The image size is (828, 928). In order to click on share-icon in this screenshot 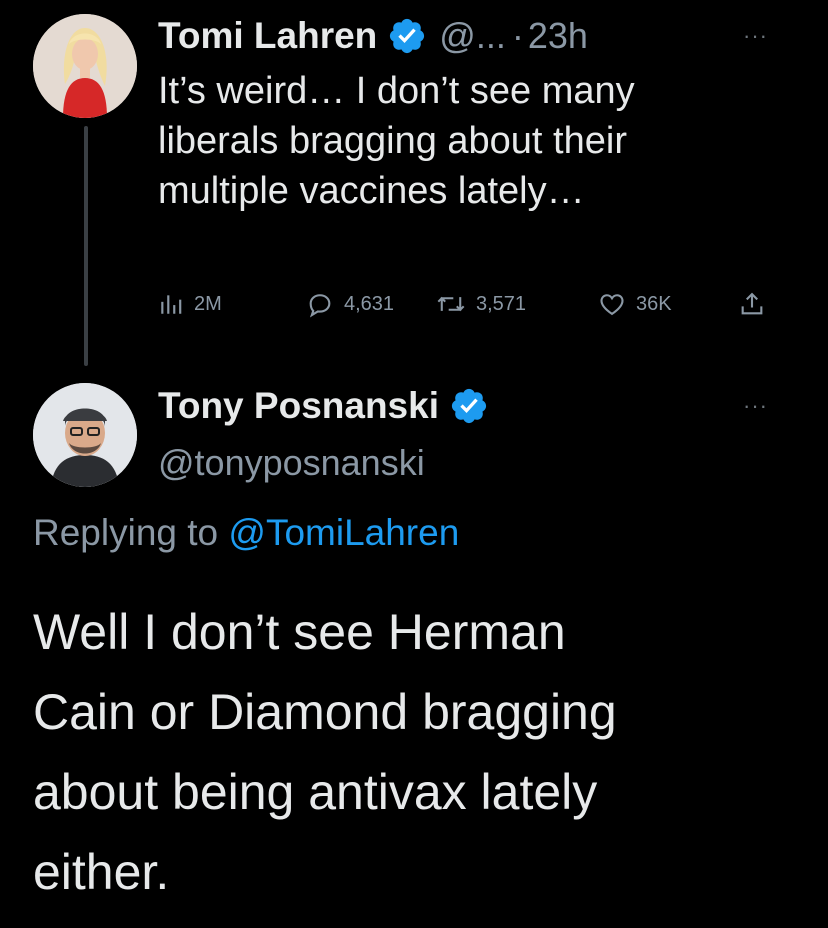, I will do `click(752, 303)`.